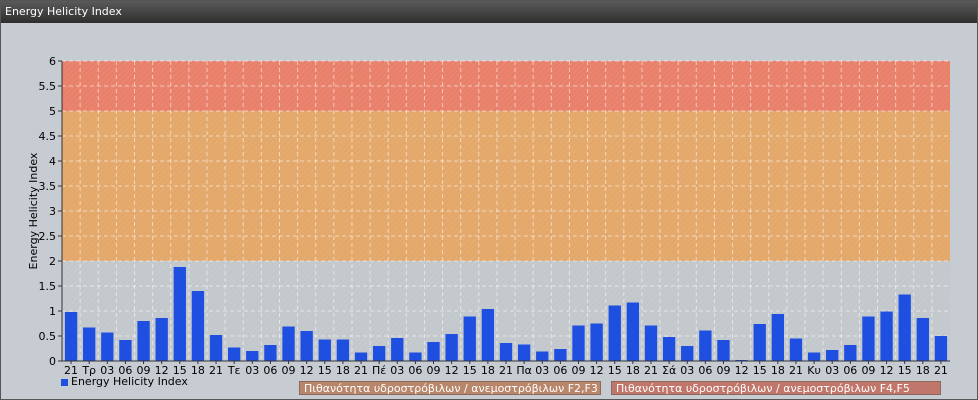 The image size is (978, 400). Describe the element at coordinates (48, 186) in the screenshot. I see `y-tick-label: 3.5` at that location.